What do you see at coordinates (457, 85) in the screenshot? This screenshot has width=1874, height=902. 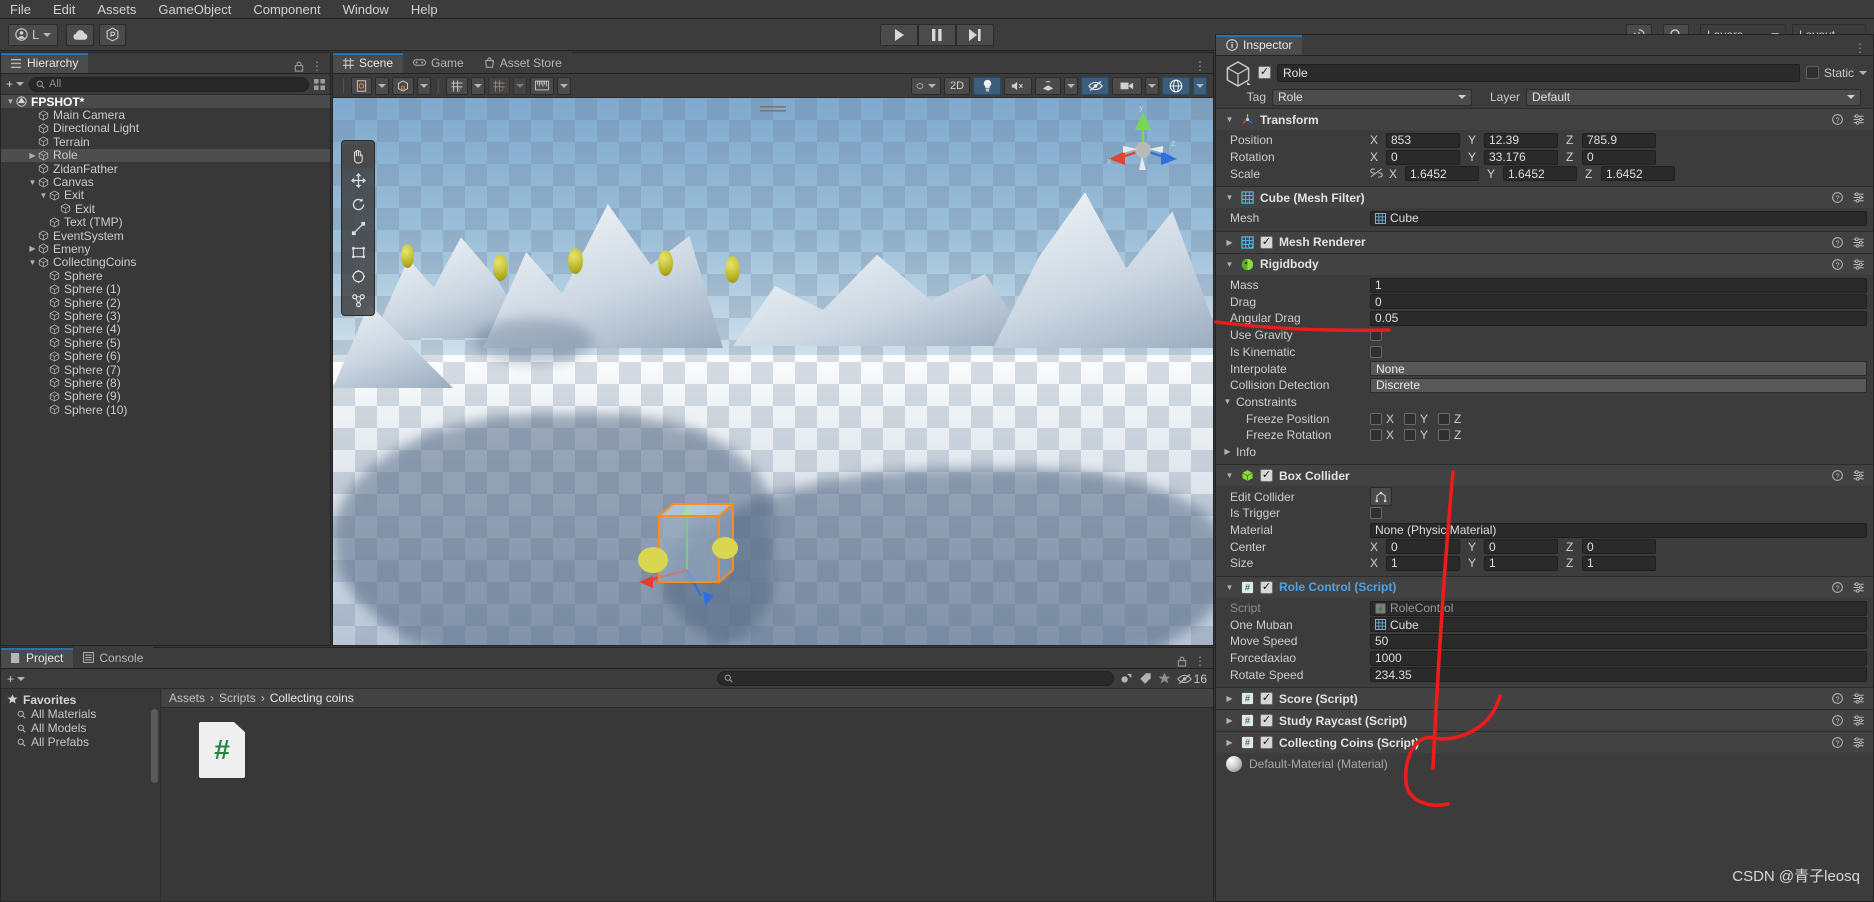 I see `grid-button: y` at bounding box center [457, 85].